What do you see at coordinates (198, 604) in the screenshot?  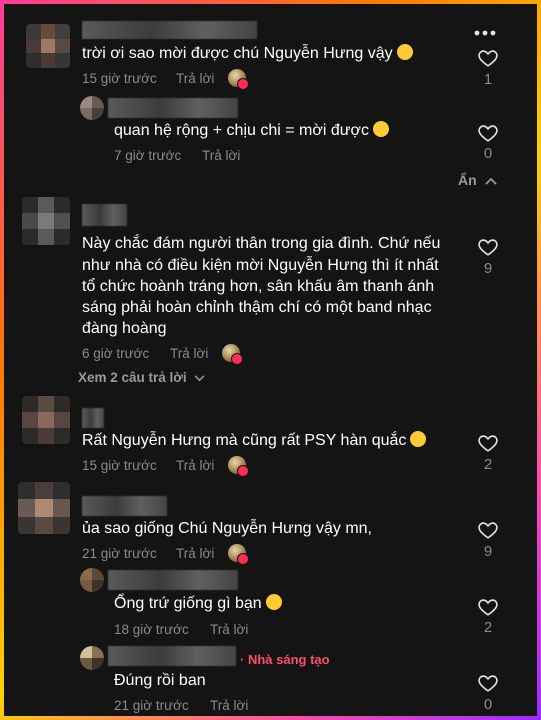 I see `comment-text: Ổng trứ giống gì bạn` at bounding box center [198, 604].